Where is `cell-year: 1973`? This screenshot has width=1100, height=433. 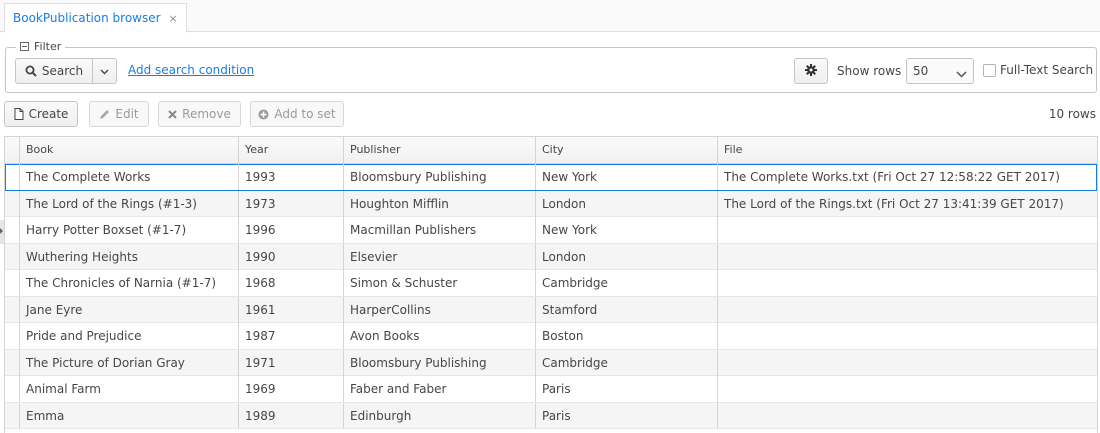 cell-year: 1973 is located at coordinates (290, 203).